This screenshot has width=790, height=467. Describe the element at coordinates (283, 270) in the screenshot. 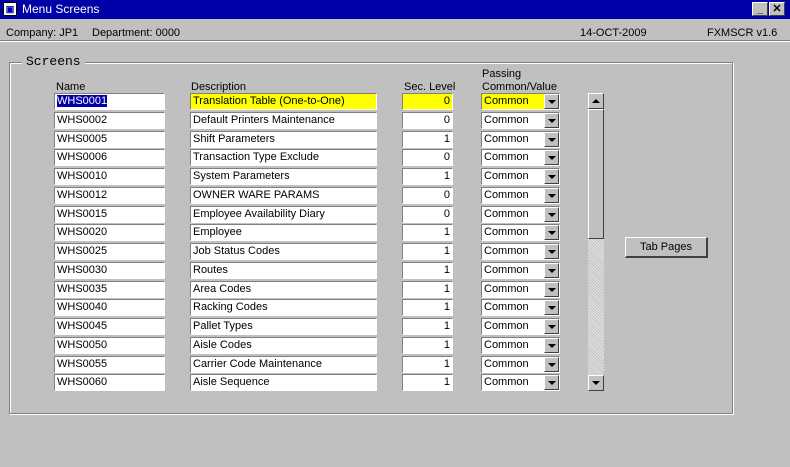

I see `description-field: Routes` at that location.